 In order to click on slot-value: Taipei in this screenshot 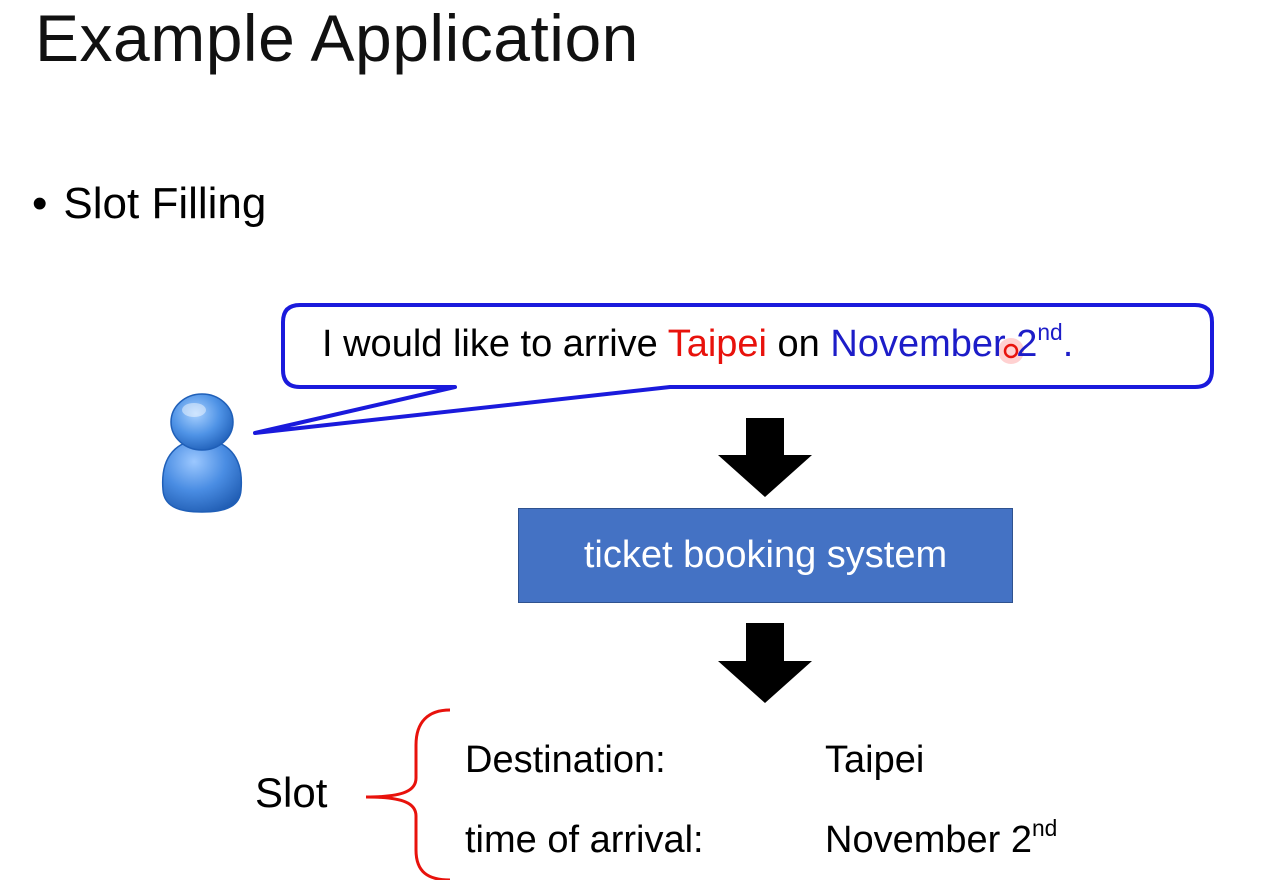, I will do `click(875, 760)`.